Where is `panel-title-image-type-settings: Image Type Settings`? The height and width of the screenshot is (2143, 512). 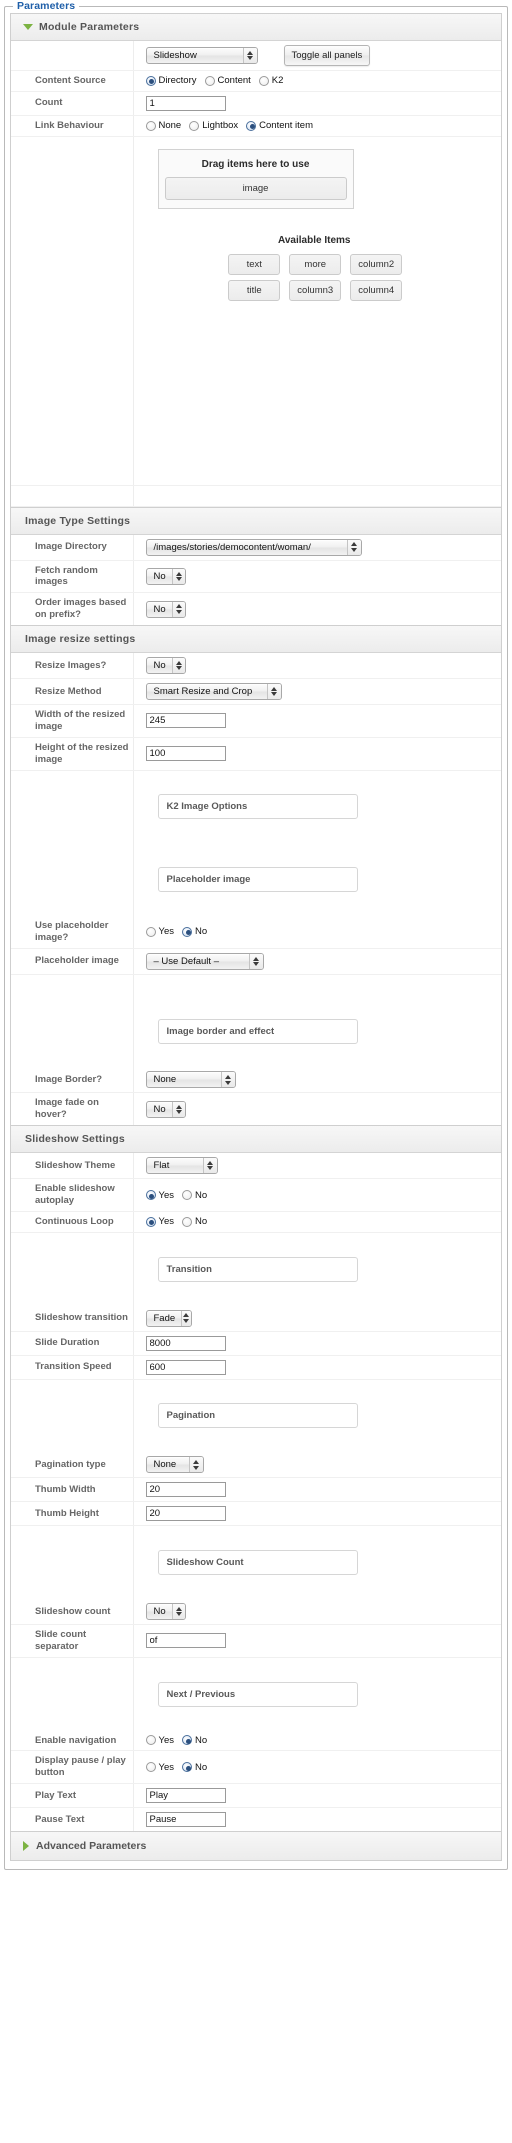 panel-title-image-type-settings: Image Type Settings is located at coordinates (78, 520).